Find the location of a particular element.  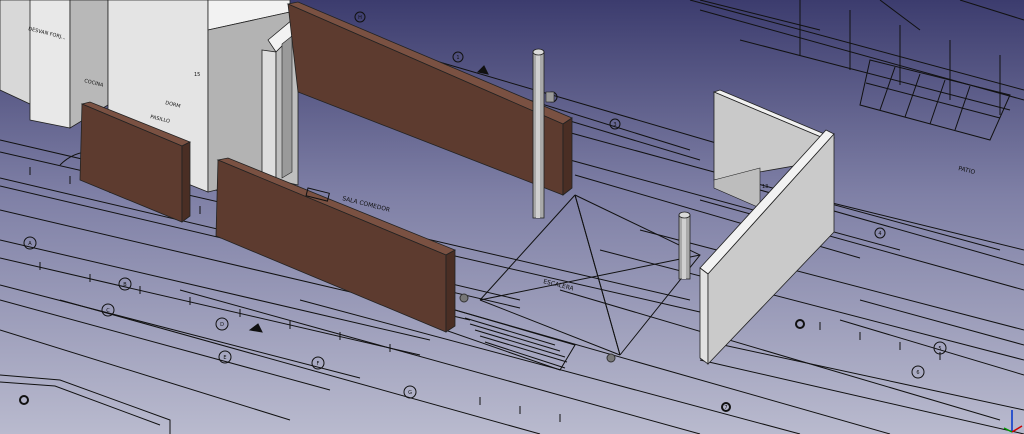

brown-wall-back is located at coordinates (429, 98).